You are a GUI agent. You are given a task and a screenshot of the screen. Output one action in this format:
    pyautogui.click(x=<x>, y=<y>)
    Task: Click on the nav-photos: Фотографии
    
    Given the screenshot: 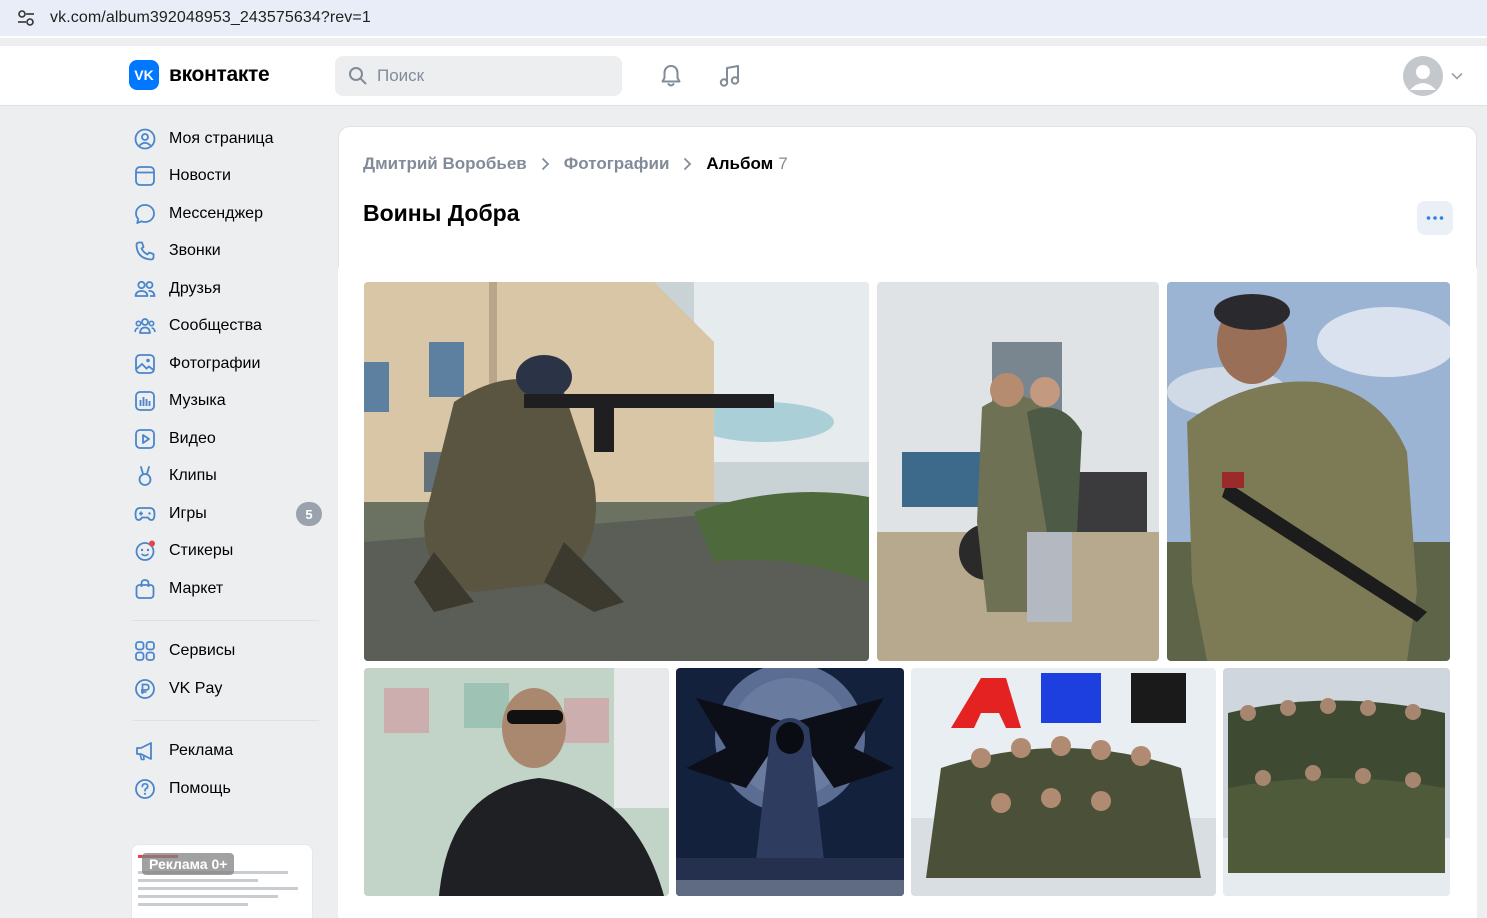 What is the action you would take?
    pyautogui.click(x=228, y=364)
    